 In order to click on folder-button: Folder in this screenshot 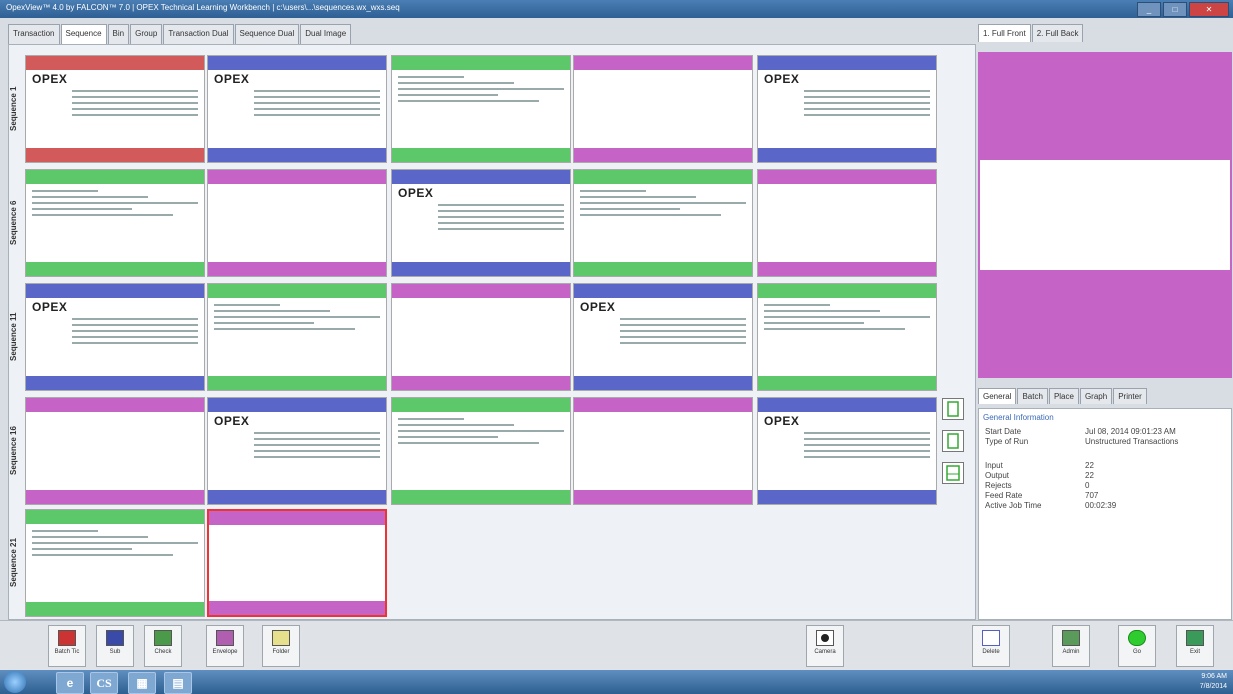, I will do `click(281, 646)`.